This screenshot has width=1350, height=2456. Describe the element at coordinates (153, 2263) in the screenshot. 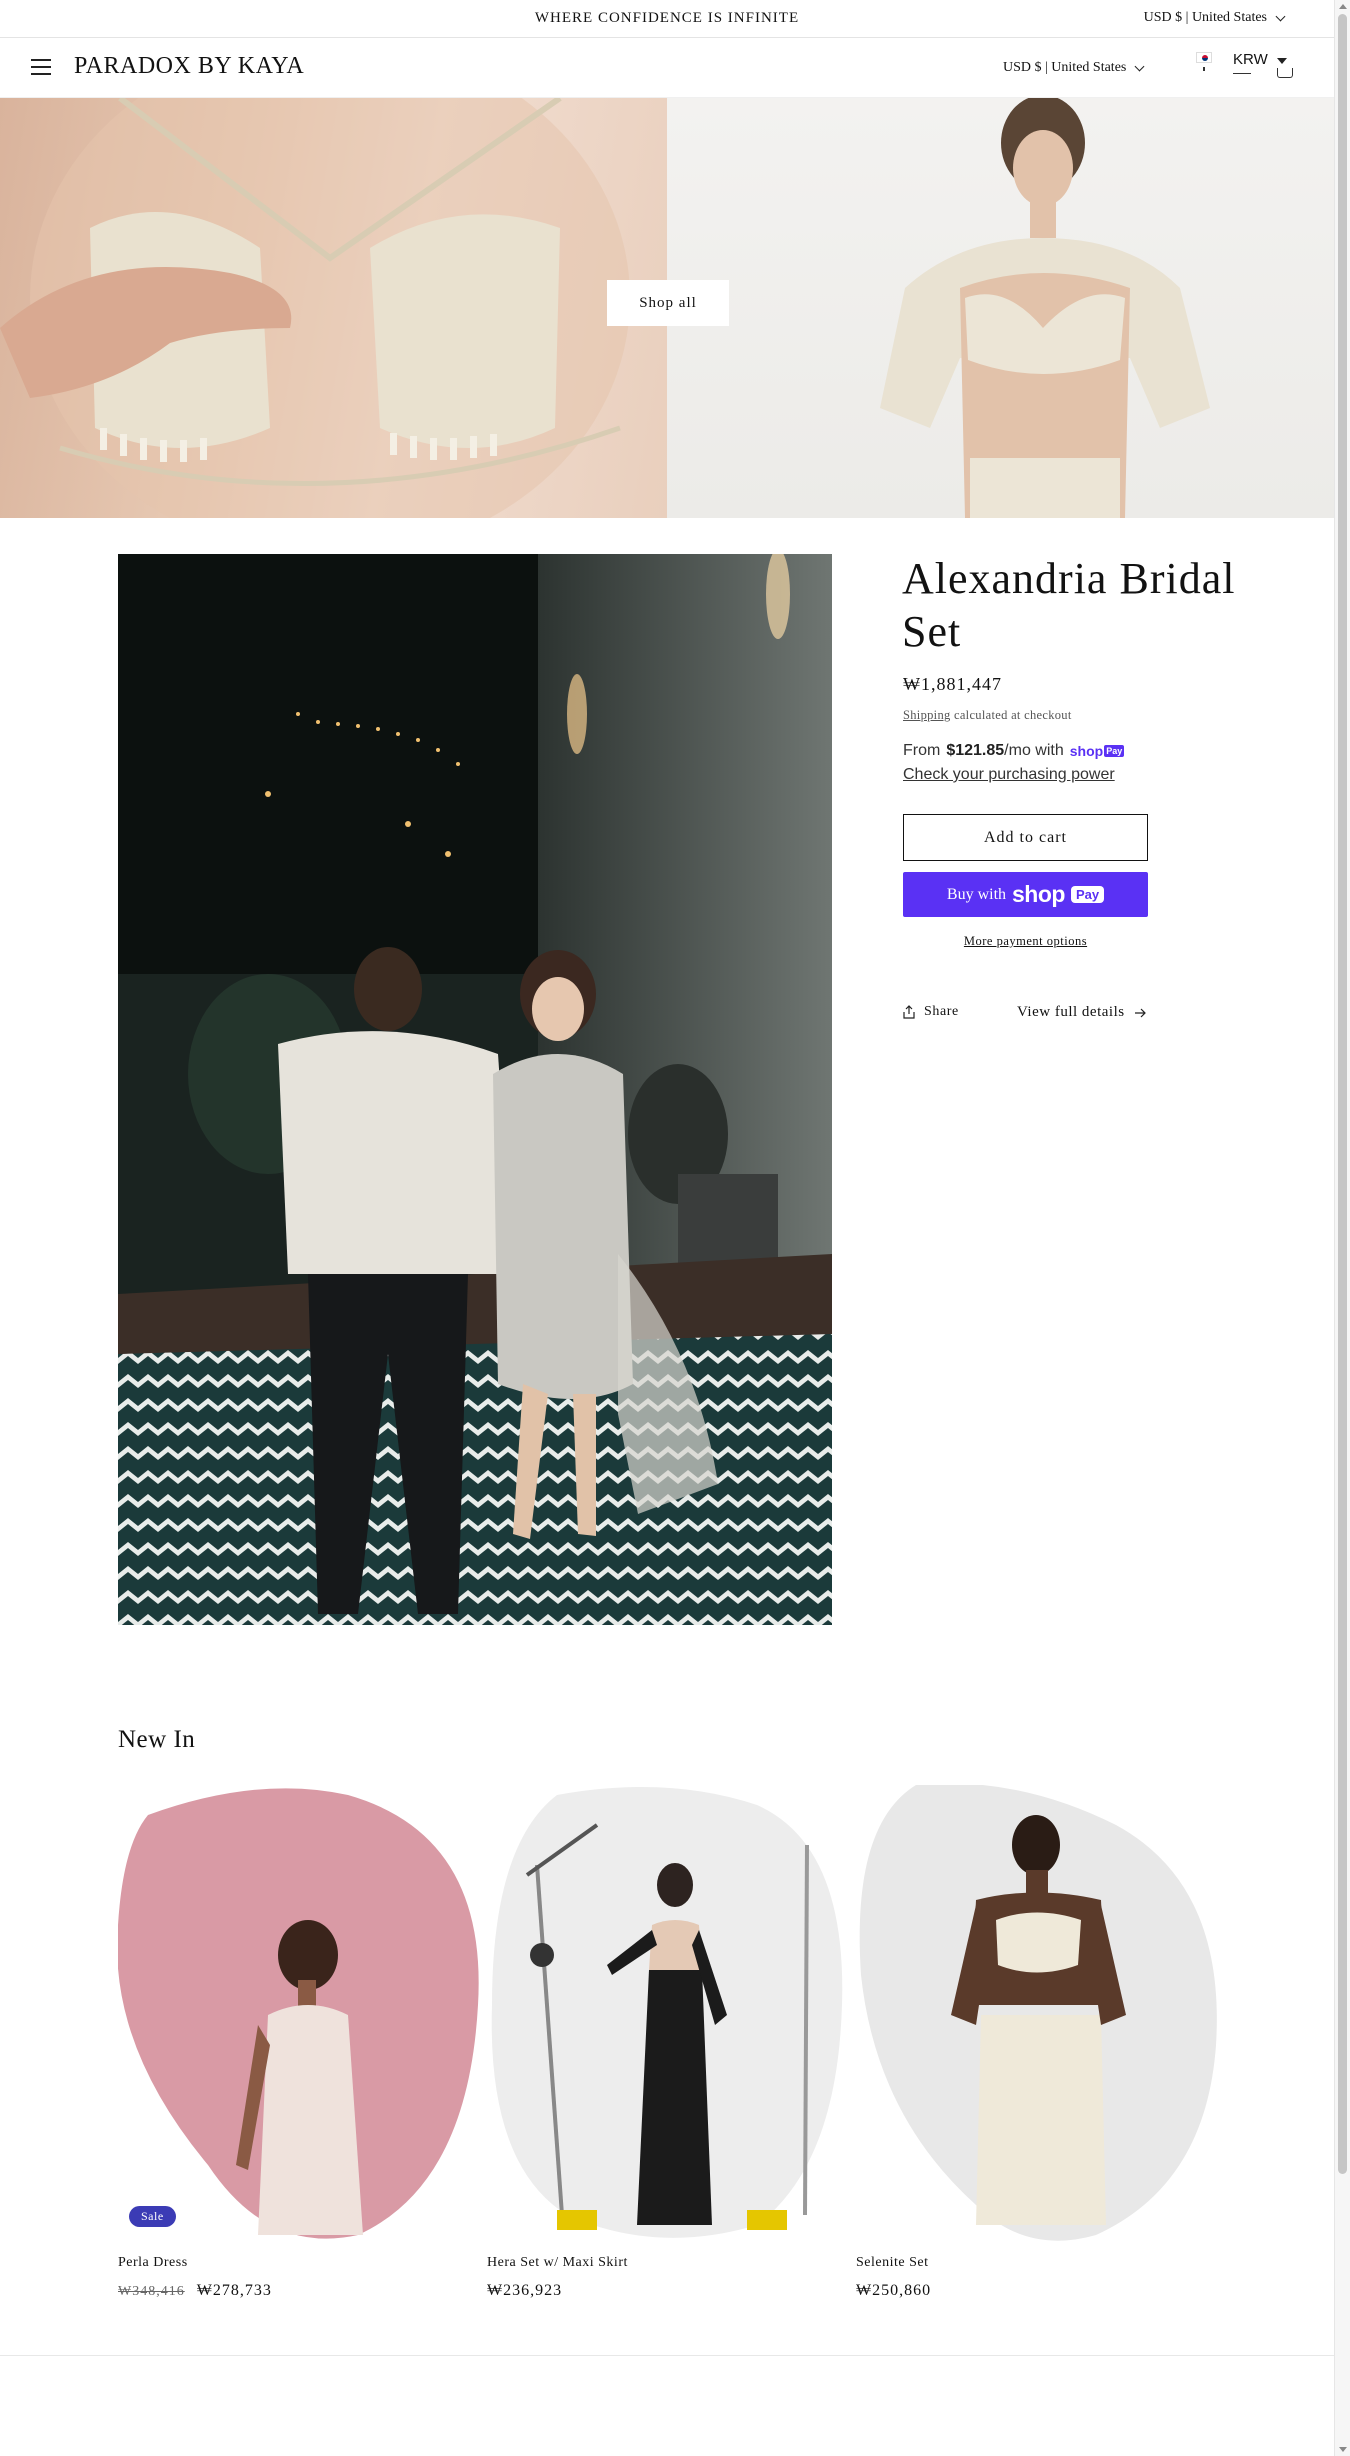

I see `product-card-name: Perla Dress` at that location.